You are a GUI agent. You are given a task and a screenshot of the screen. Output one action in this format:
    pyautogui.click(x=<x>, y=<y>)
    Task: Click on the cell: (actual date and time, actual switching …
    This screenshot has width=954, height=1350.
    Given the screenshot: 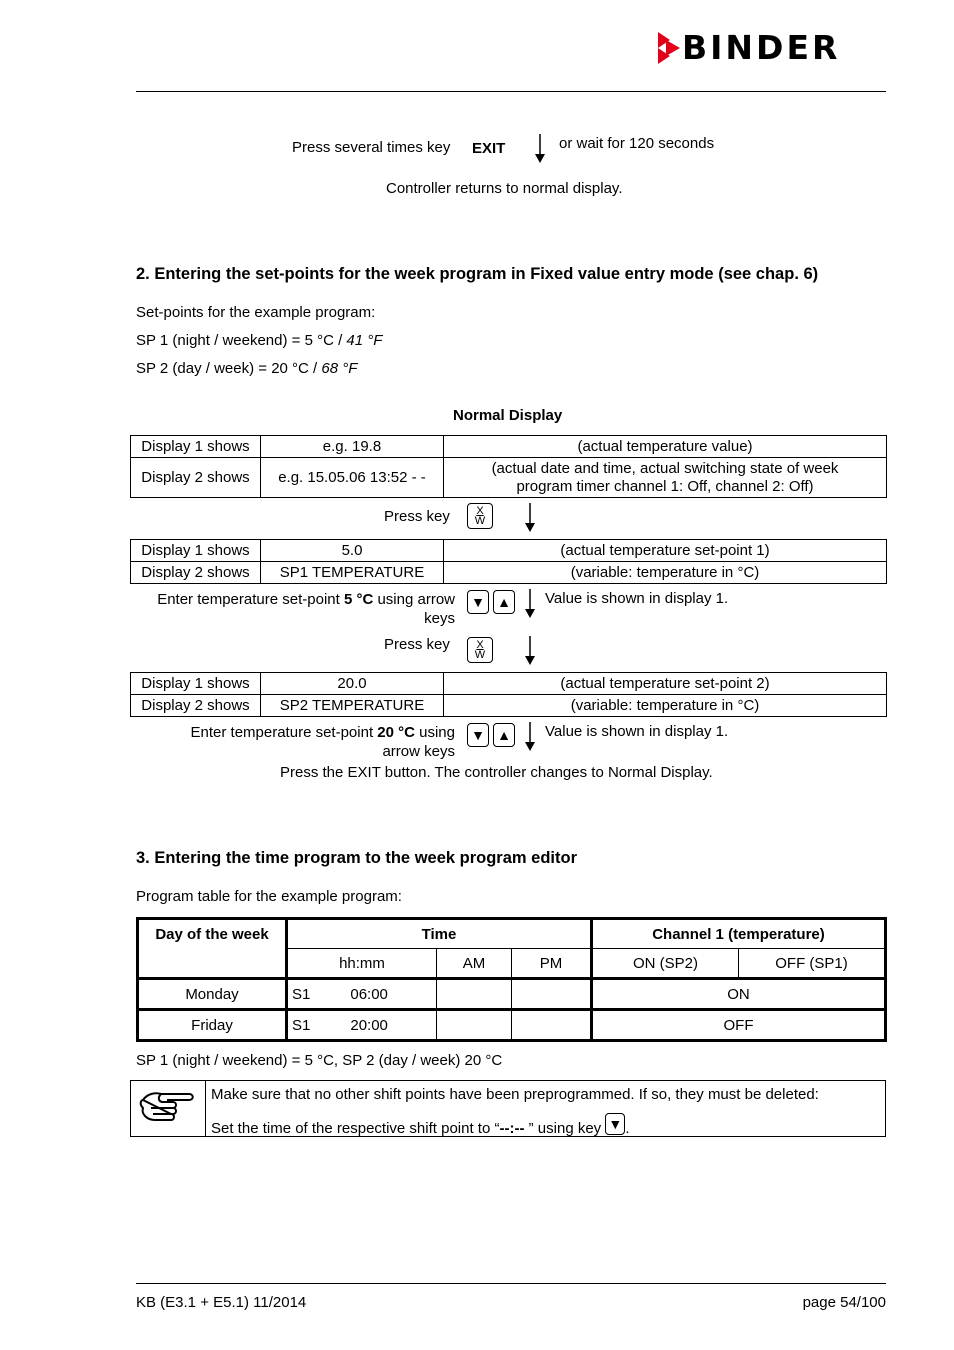 What is the action you would take?
    pyautogui.click(x=665, y=477)
    